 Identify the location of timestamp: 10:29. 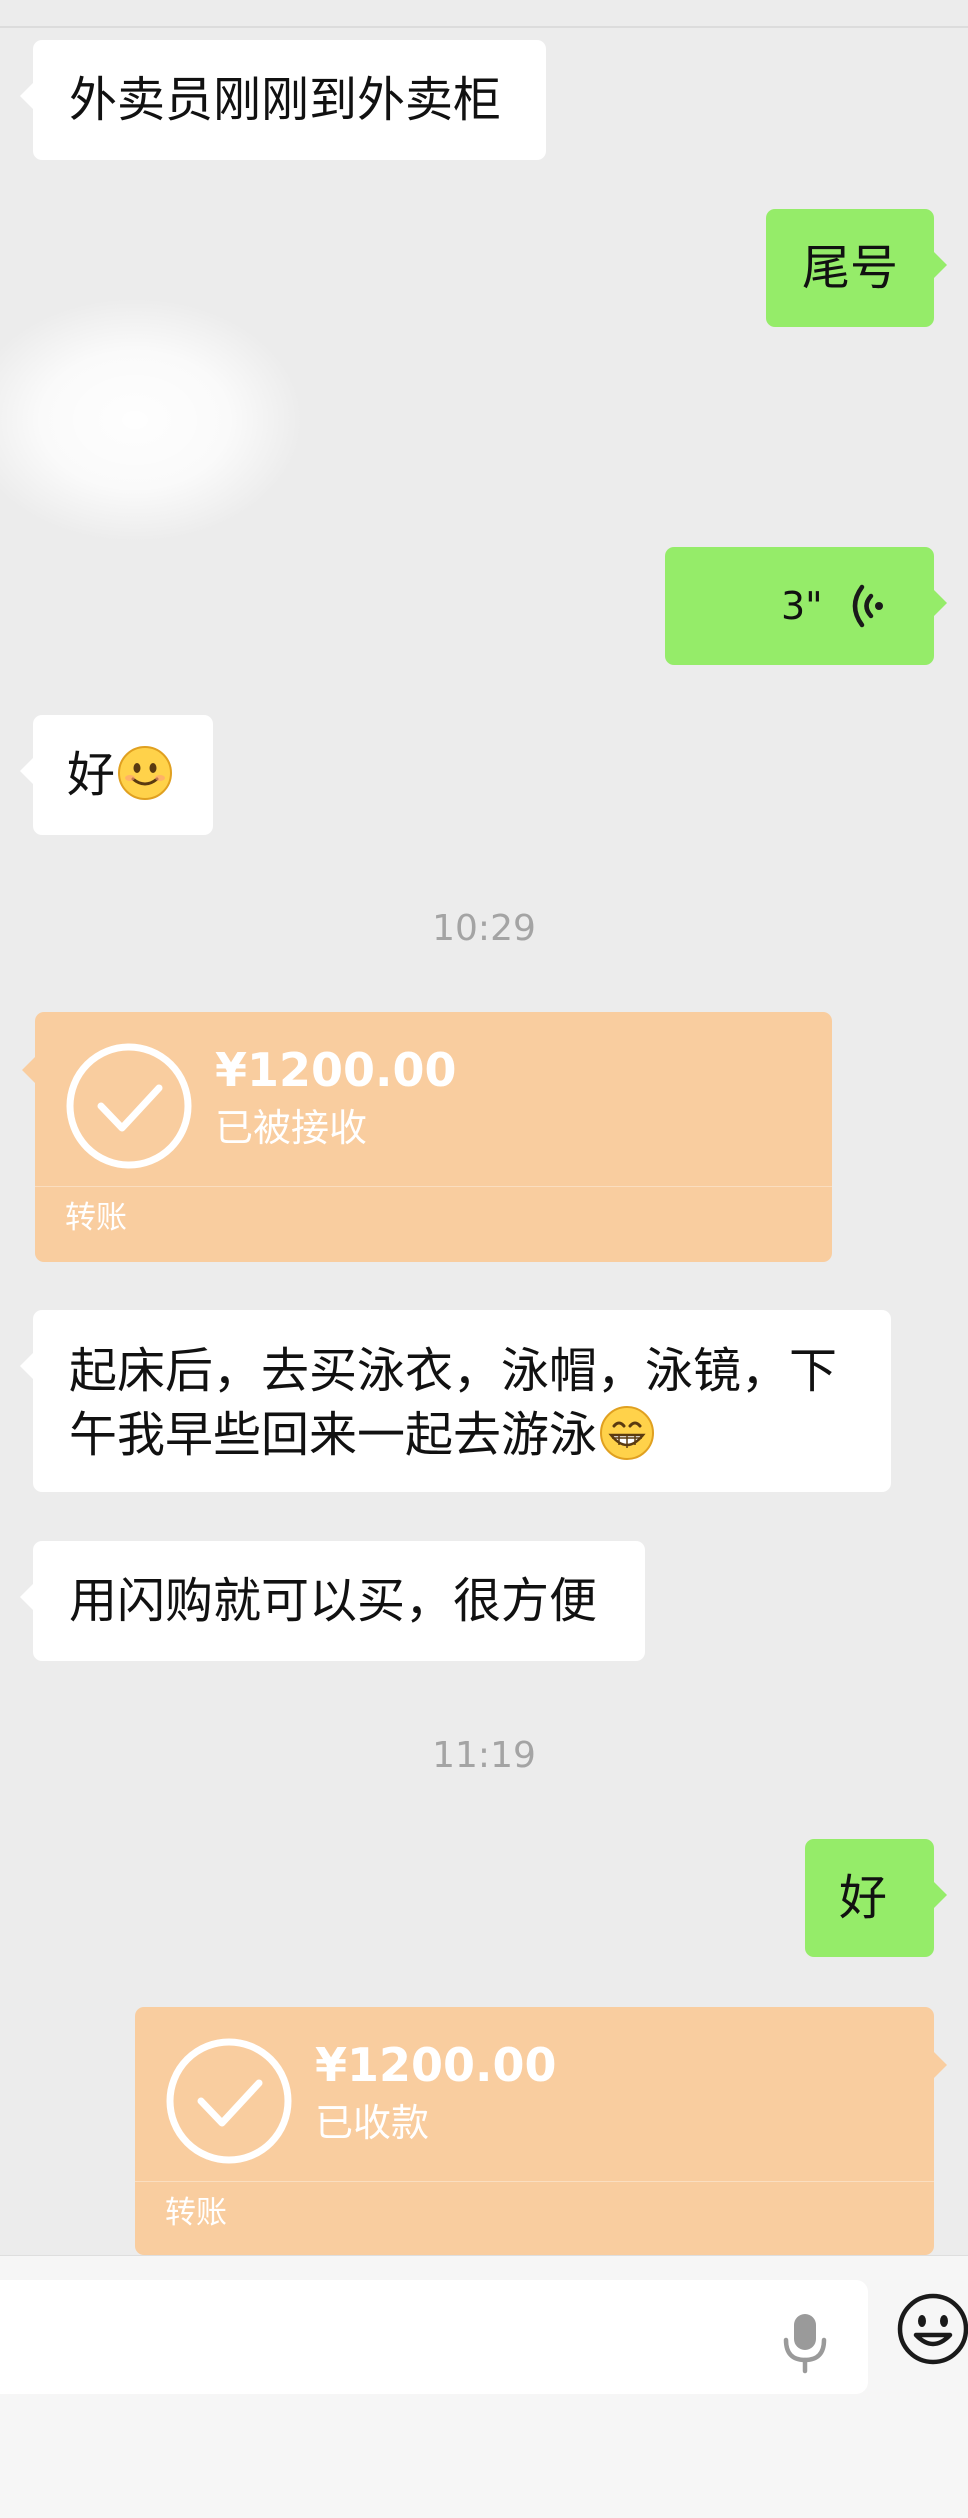
(484, 928).